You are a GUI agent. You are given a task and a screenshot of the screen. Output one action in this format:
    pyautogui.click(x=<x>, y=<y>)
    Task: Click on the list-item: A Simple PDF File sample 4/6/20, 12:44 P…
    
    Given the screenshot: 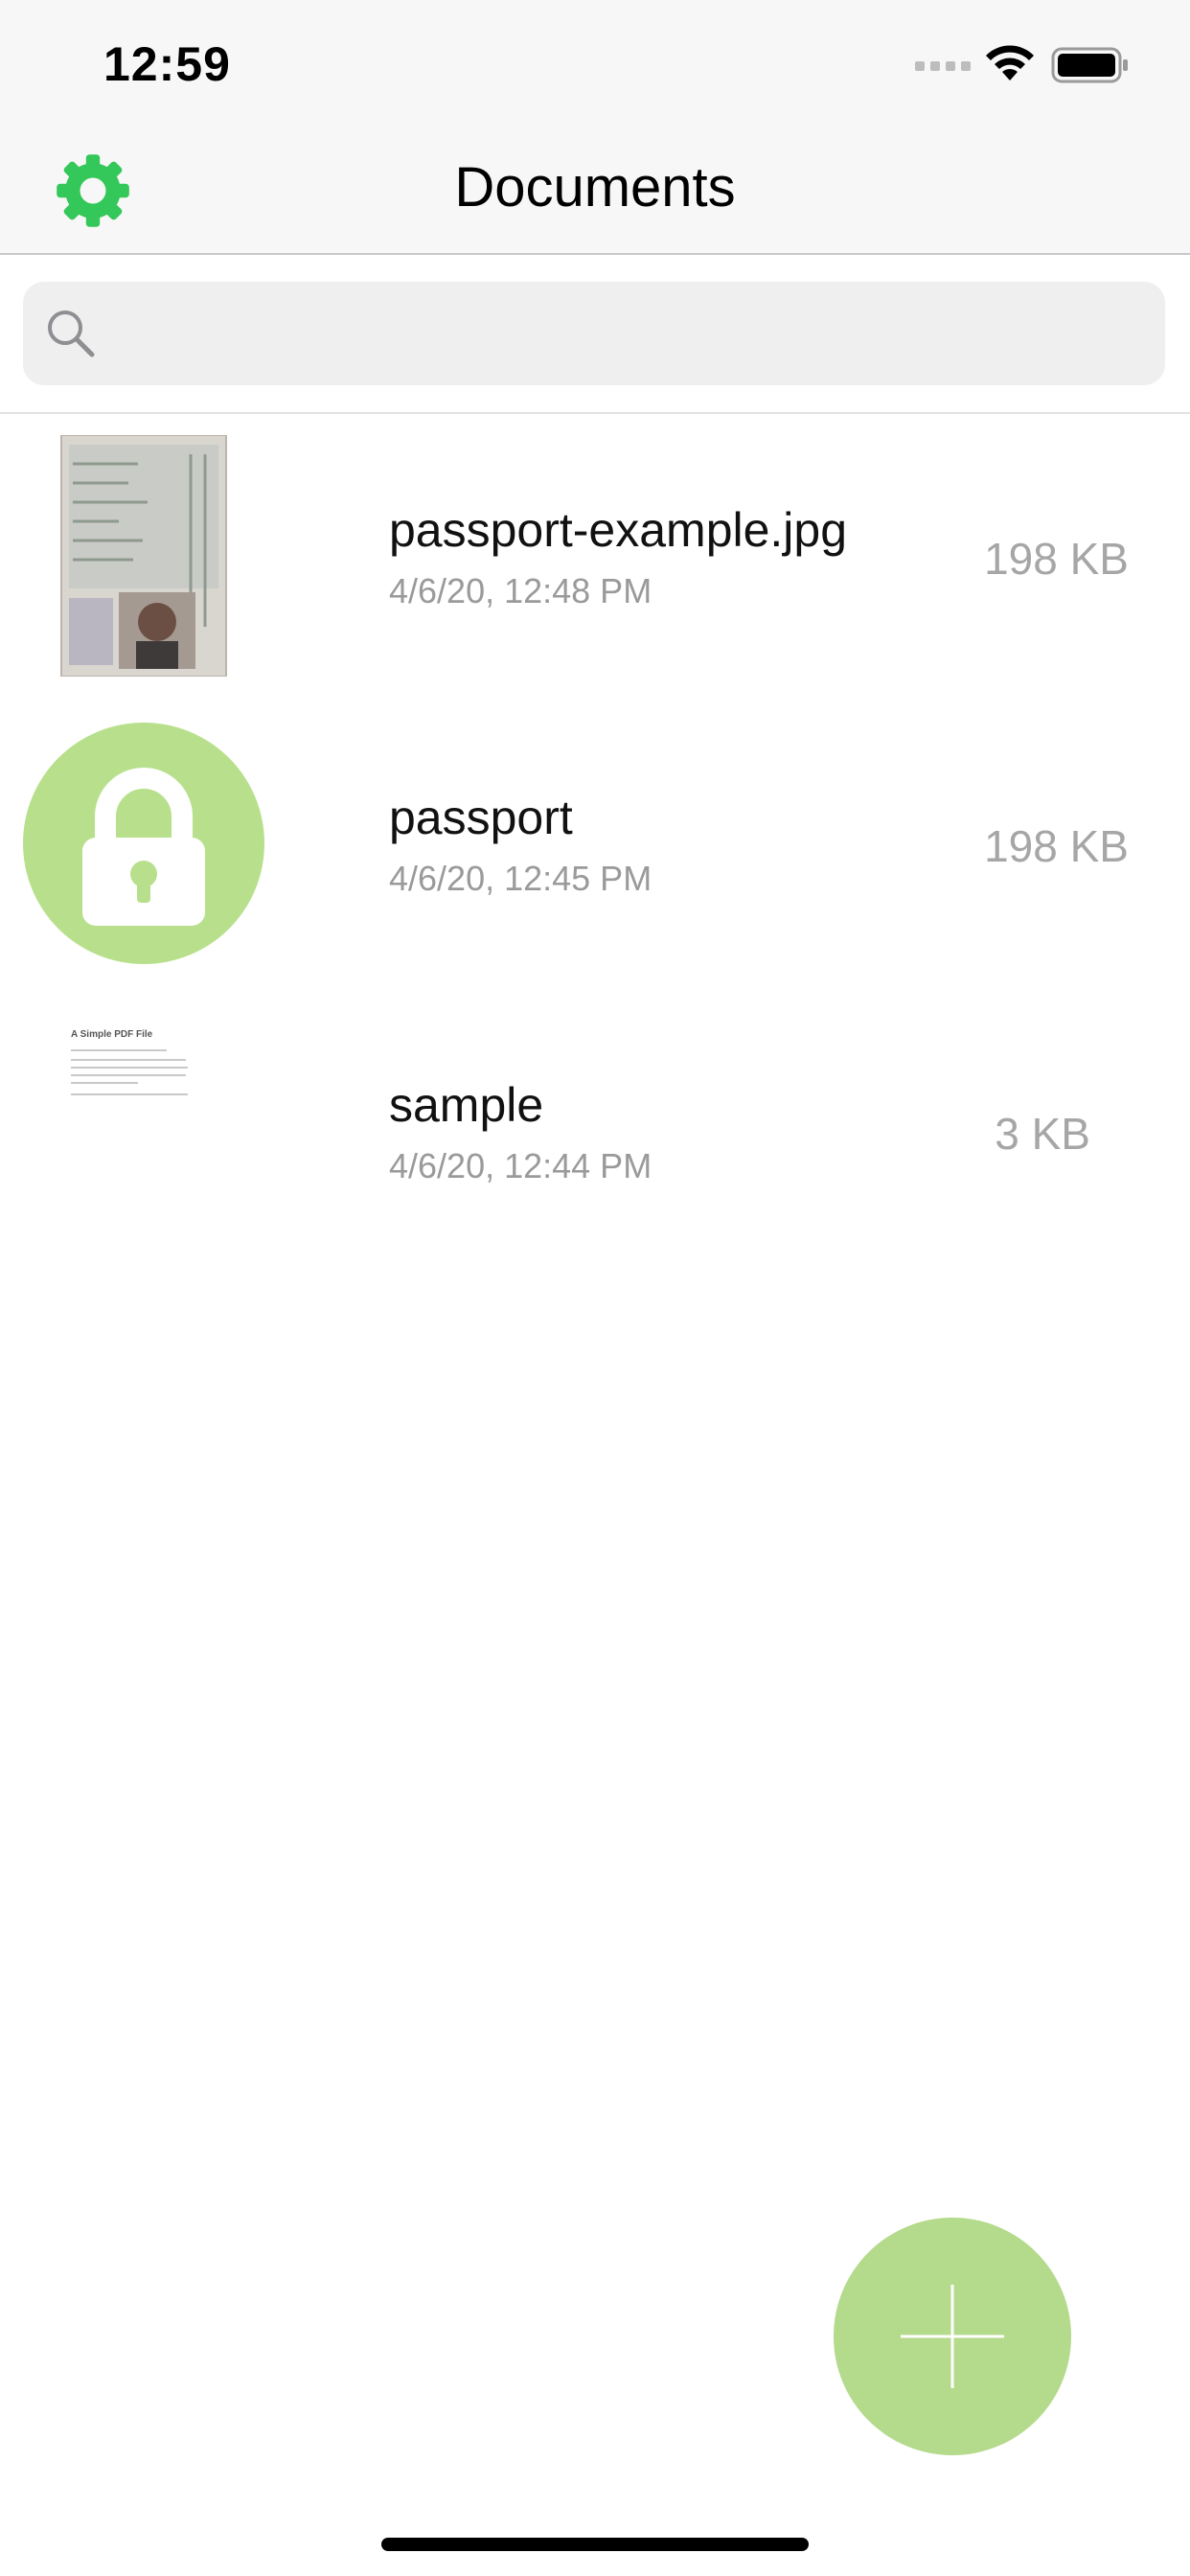 What is the action you would take?
    pyautogui.click(x=595, y=1132)
    